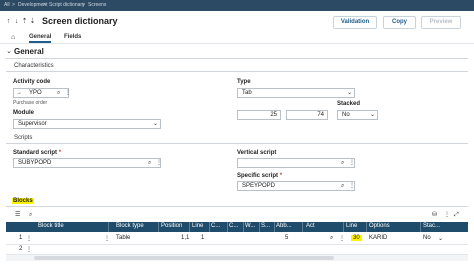 This screenshot has width=474, height=264. Describe the element at coordinates (281, 176) in the screenshot. I see `required-marker: *` at that location.